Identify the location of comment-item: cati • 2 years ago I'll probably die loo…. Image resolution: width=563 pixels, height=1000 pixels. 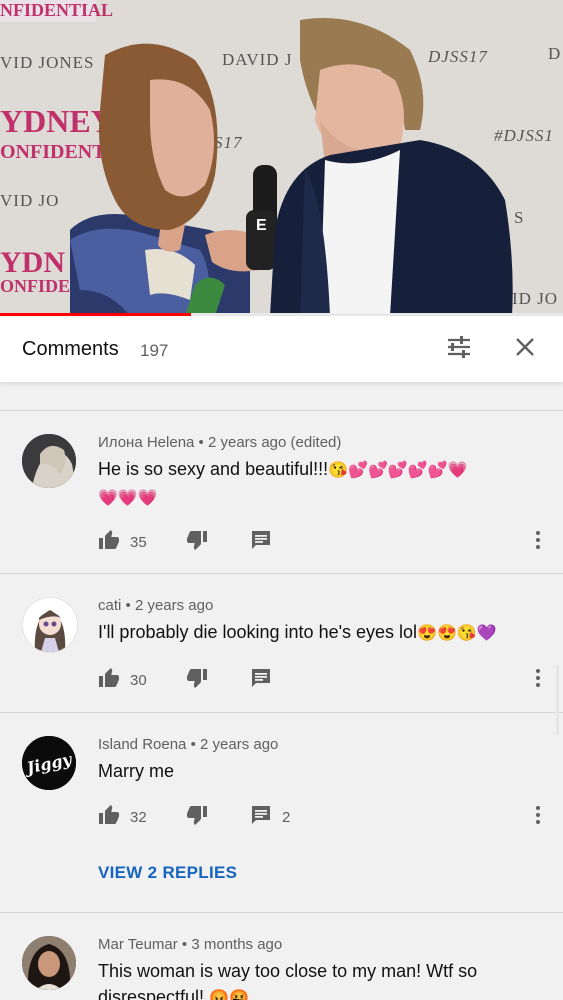
(281, 642).